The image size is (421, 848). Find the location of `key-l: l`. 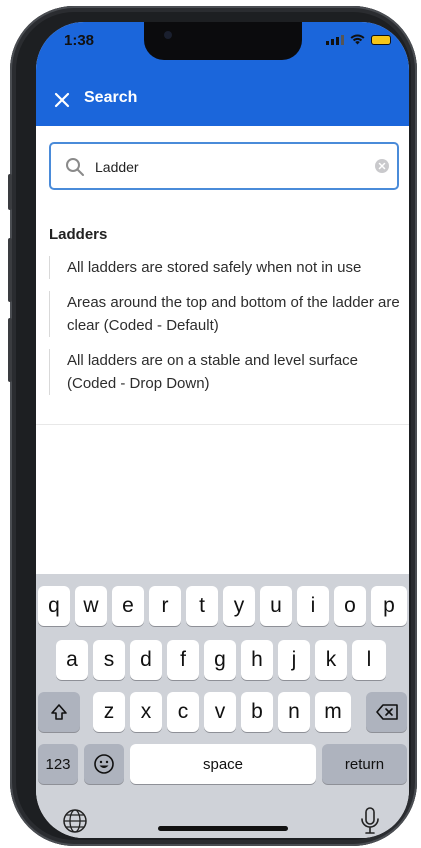

key-l: l is located at coordinates (369, 660).